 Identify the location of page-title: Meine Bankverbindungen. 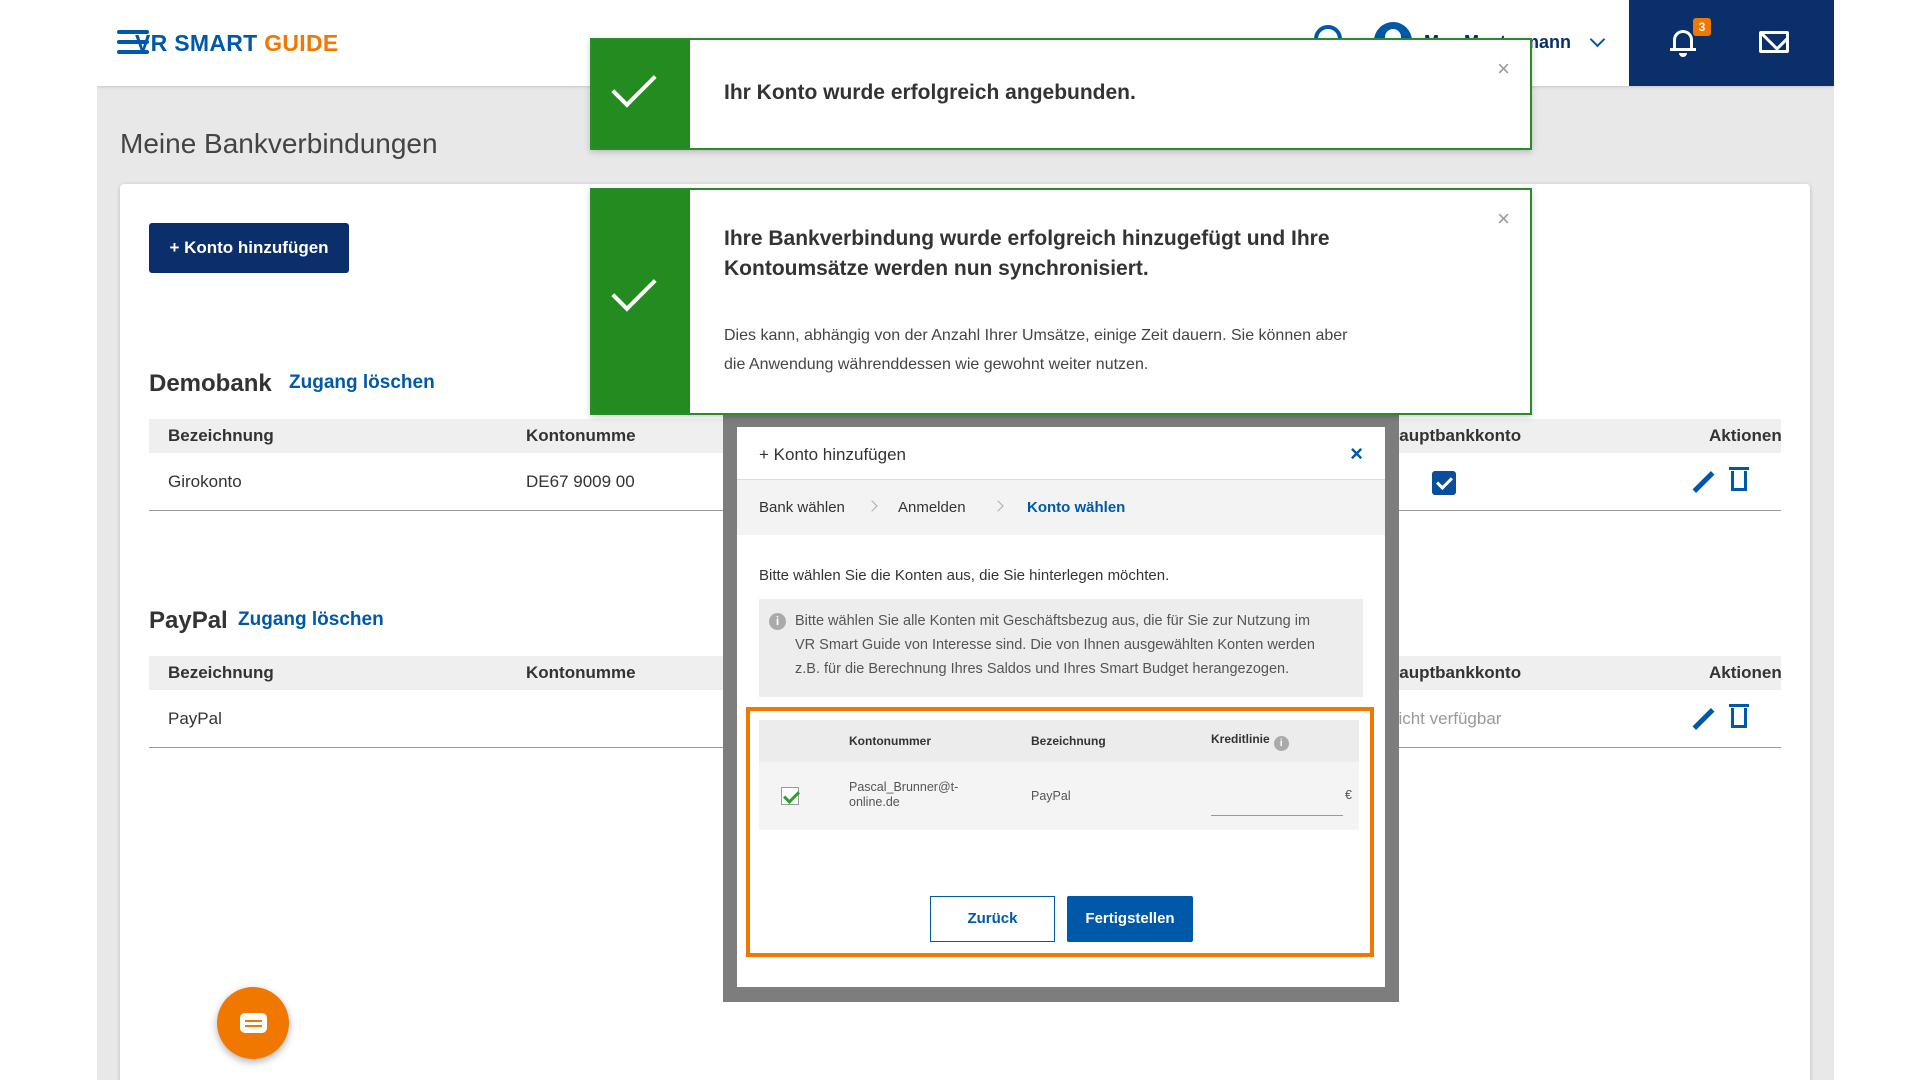
(279, 143).